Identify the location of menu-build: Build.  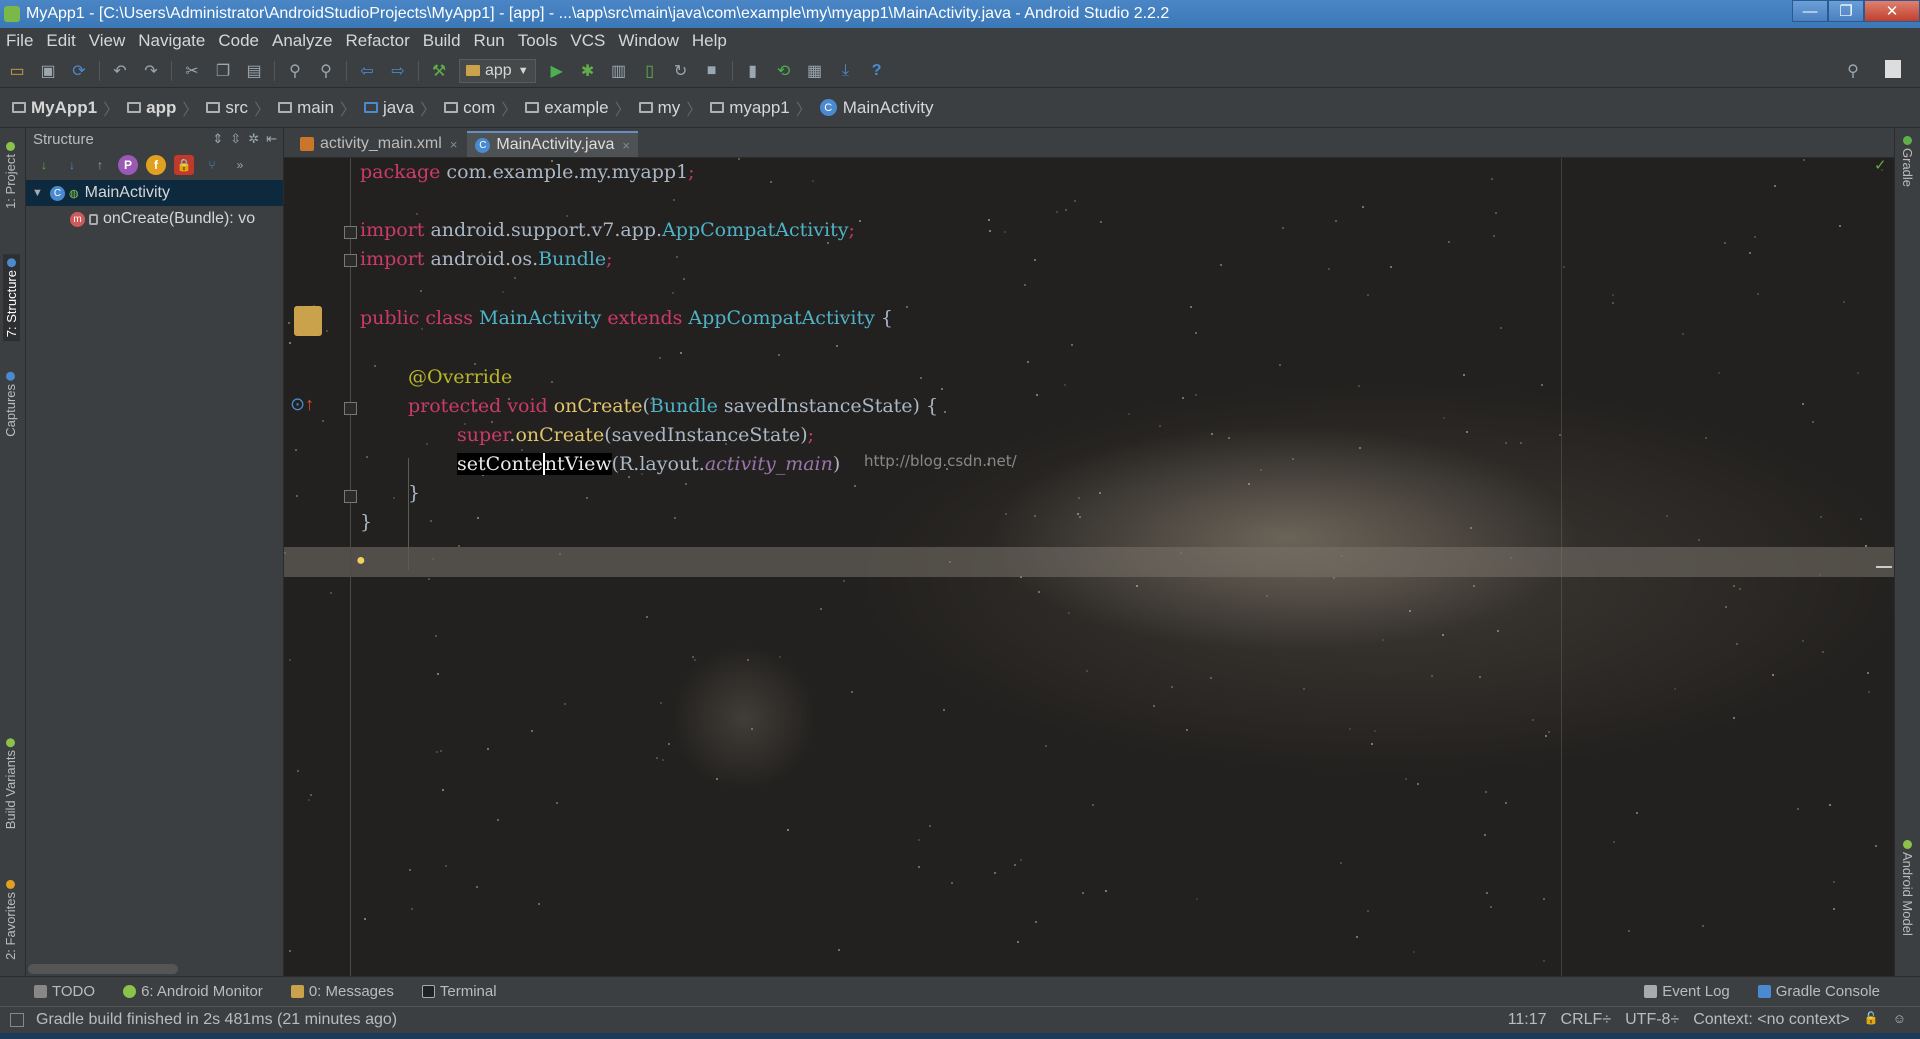
(442, 41).